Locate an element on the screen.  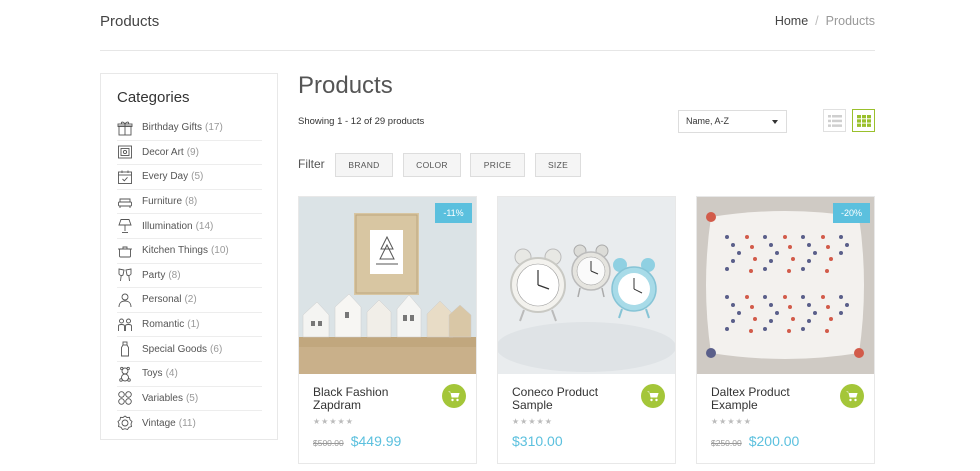
sidebar-item-kitchen-things: Kitchen Things (10) is located at coordinates (189, 251).